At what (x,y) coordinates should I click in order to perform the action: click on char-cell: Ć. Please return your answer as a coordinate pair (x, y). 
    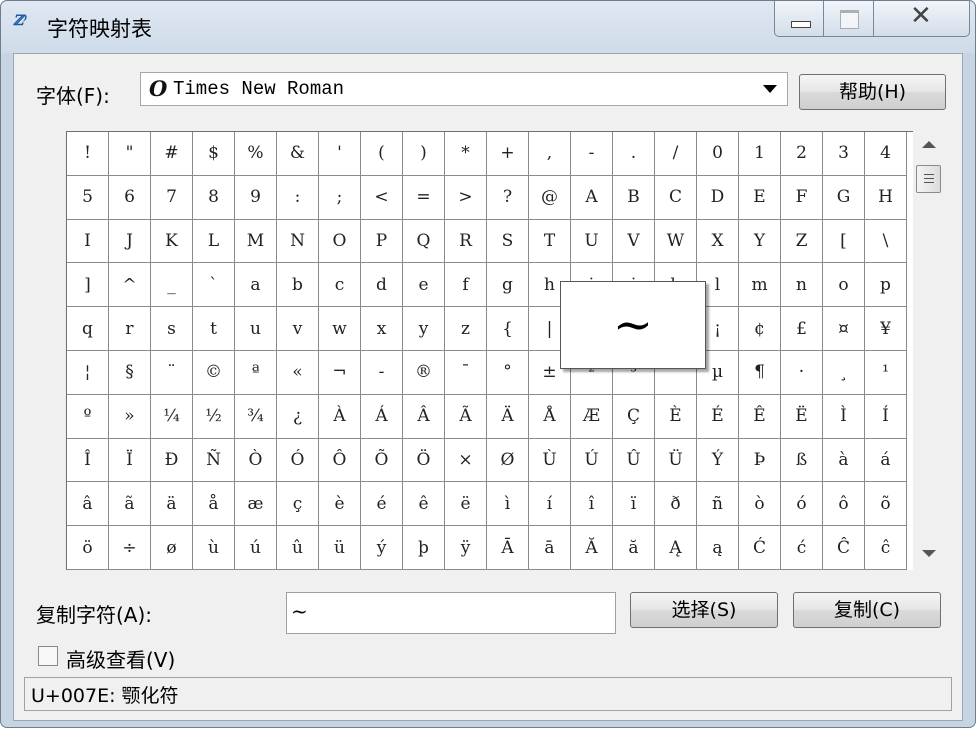
    Looking at the image, I should click on (760, 548).